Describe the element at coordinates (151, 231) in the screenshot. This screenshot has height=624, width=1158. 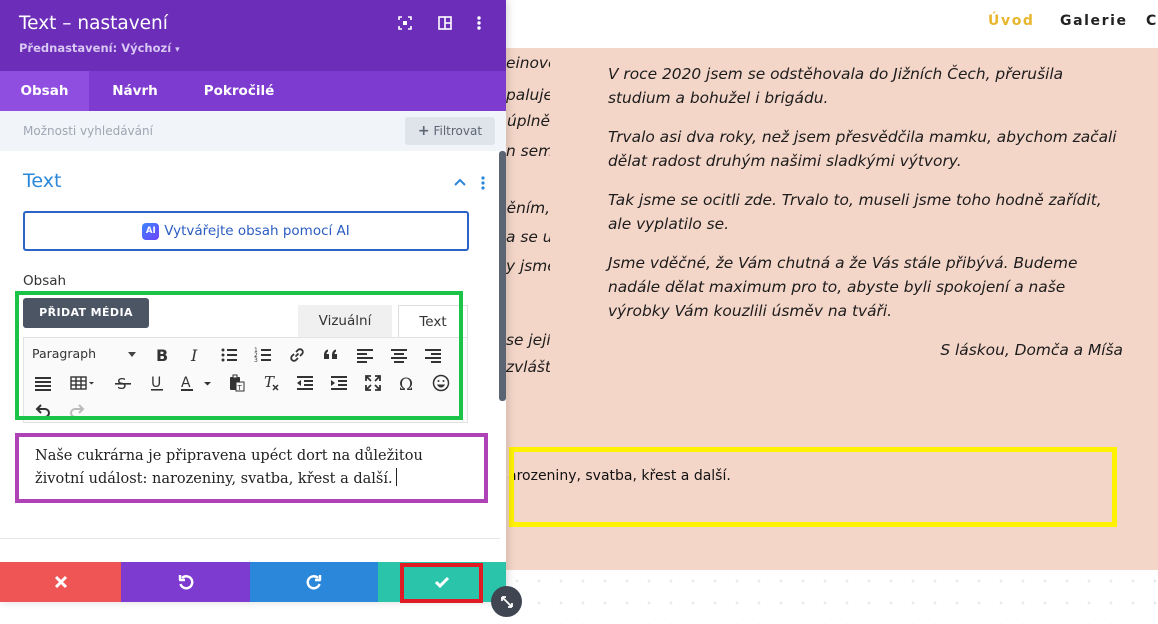
I see `ai-icon: AI` at that location.